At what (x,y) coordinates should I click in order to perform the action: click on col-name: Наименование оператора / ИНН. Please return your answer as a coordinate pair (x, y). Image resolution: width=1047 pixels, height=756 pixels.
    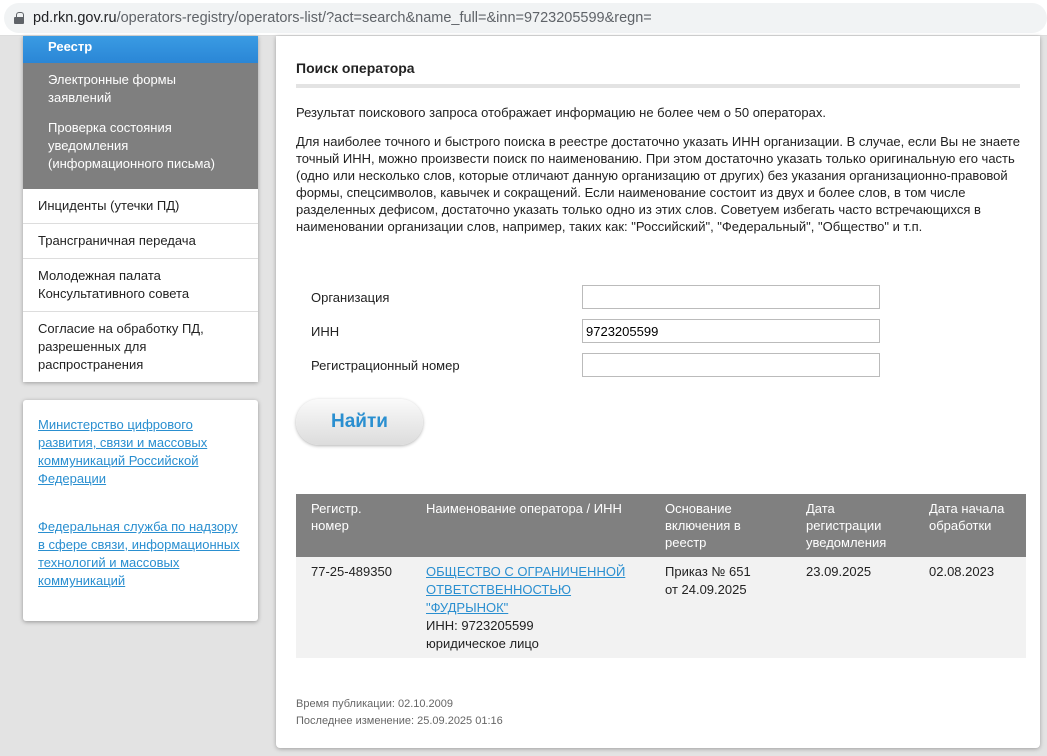
    Looking at the image, I should click on (530, 525).